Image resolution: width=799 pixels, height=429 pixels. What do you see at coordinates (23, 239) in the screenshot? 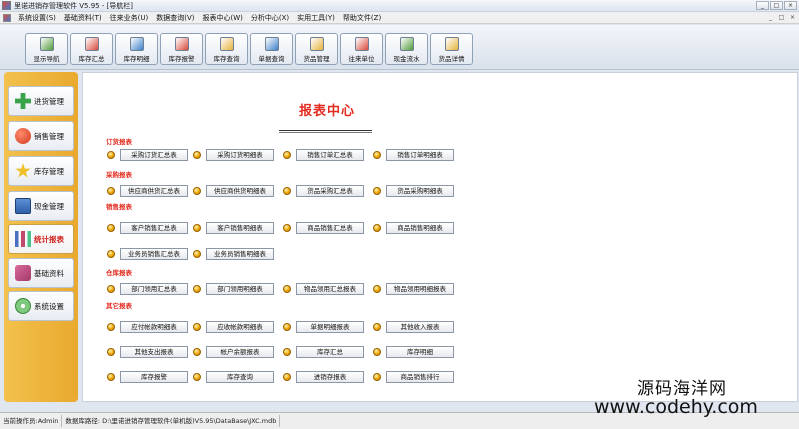
I see `bar-chart-icon` at bounding box center [23, 239].